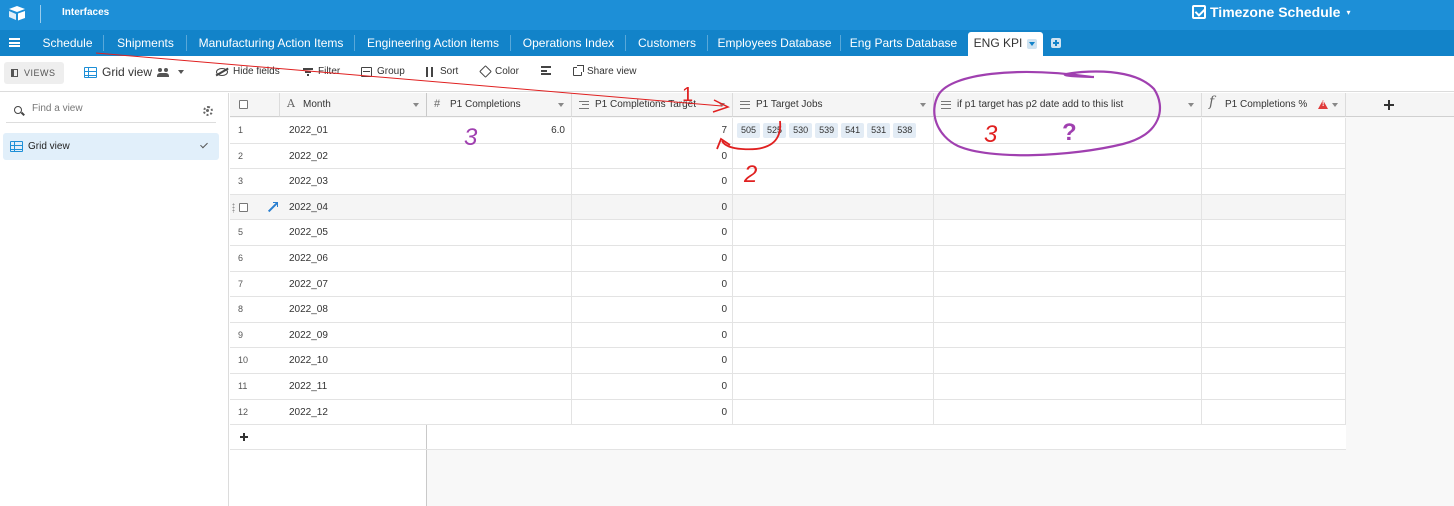  What do you see at coordinates (308, 412) in the screenshot?
I see `cell-month: 2022_12` at bounding box center [308, 412].